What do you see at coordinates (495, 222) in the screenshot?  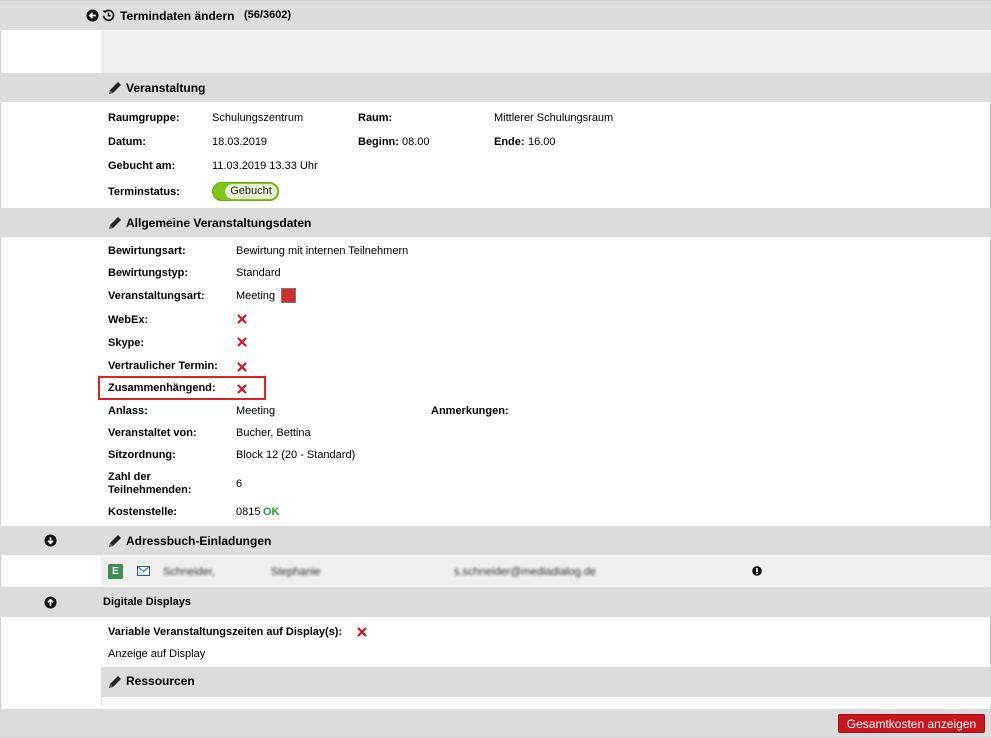 I see `section-header-allgemein: Allgemeine Veranstaltungsdaten` at bounding box center [495, 222].